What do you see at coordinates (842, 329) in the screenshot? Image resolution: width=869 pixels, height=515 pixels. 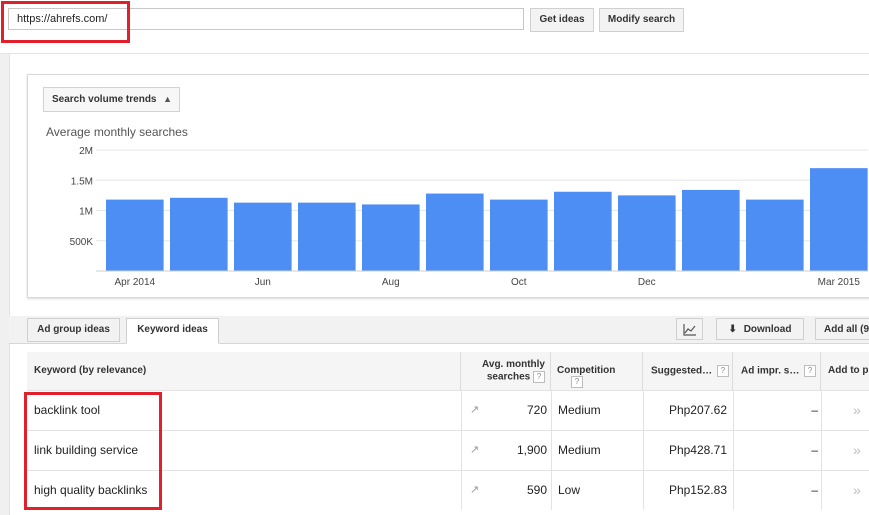 I see `add-all-button: Add all (9` at bounding box center [842, 329].